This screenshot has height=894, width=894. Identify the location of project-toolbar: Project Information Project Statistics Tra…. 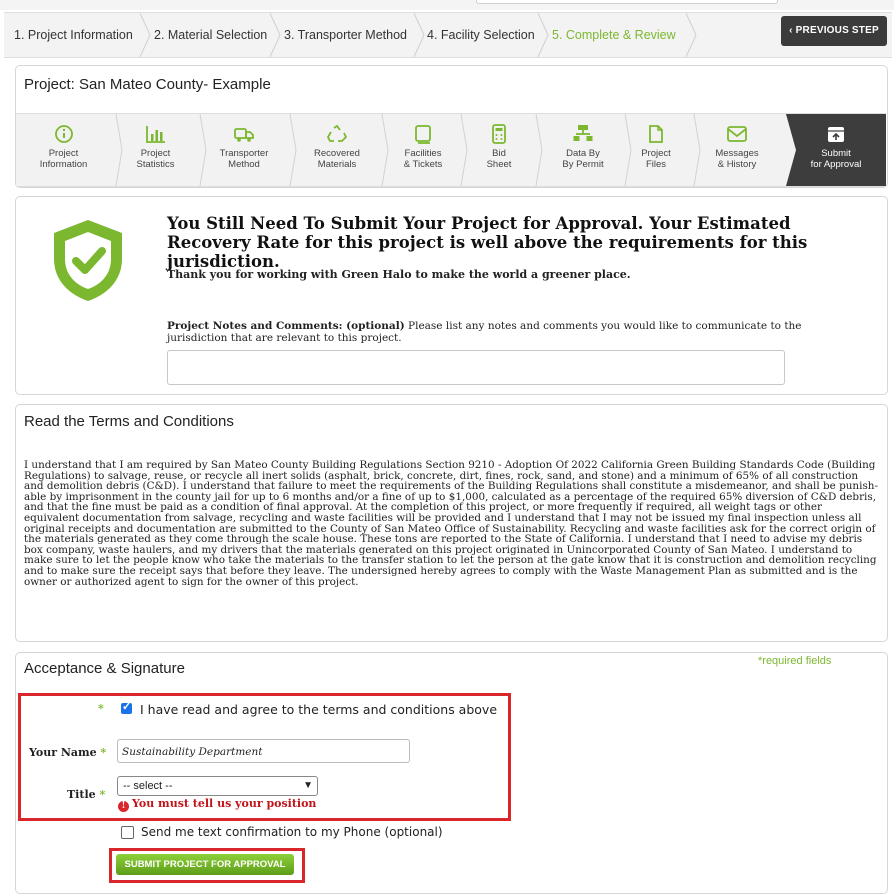
(451, 150).